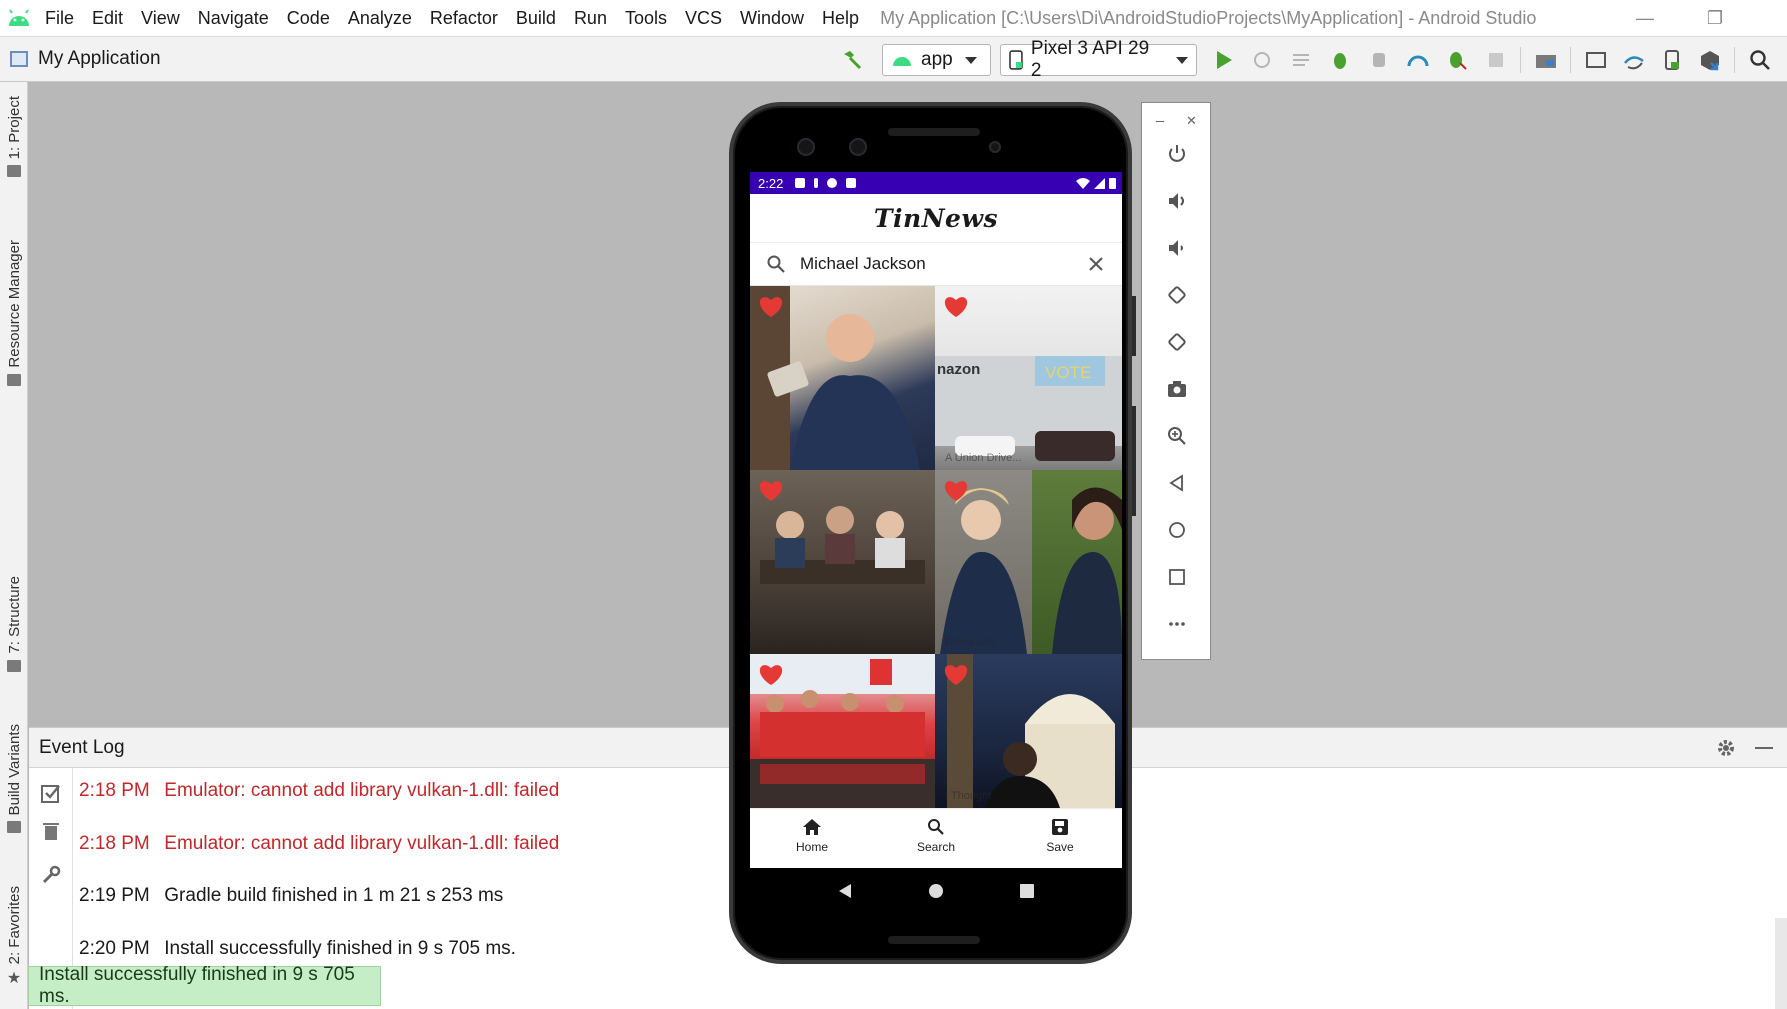 This screenshot has width=1787, height=1009. Describe the element at coordinates (82, 747) in the screenshot. I see `event-log-title: Event Log` at that location.